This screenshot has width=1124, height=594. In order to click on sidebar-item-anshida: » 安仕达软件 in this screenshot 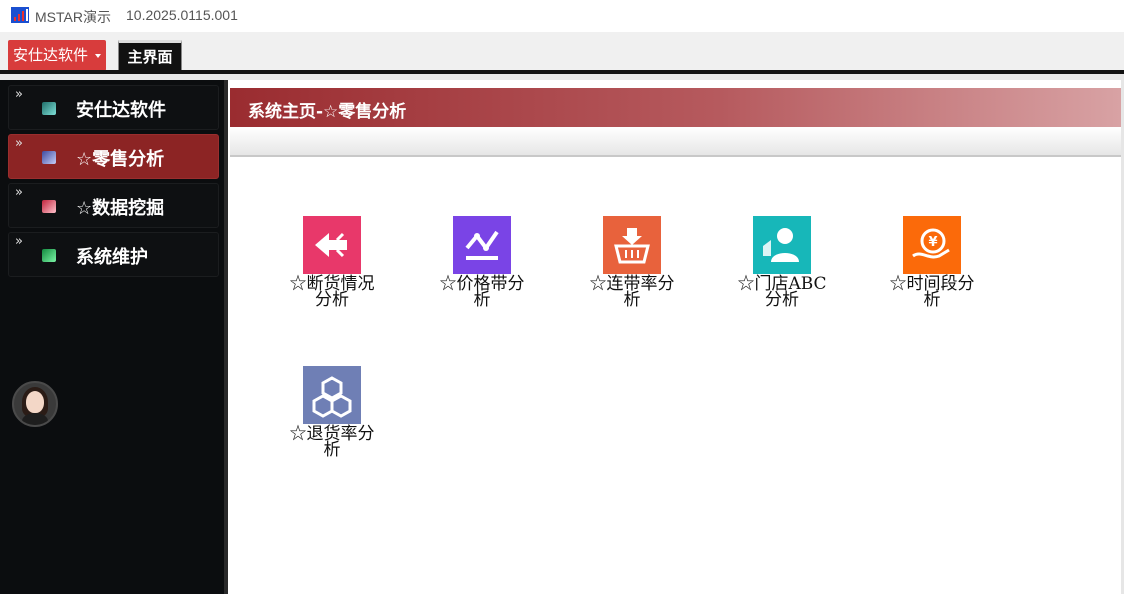, I will do `click(113, 107)`.